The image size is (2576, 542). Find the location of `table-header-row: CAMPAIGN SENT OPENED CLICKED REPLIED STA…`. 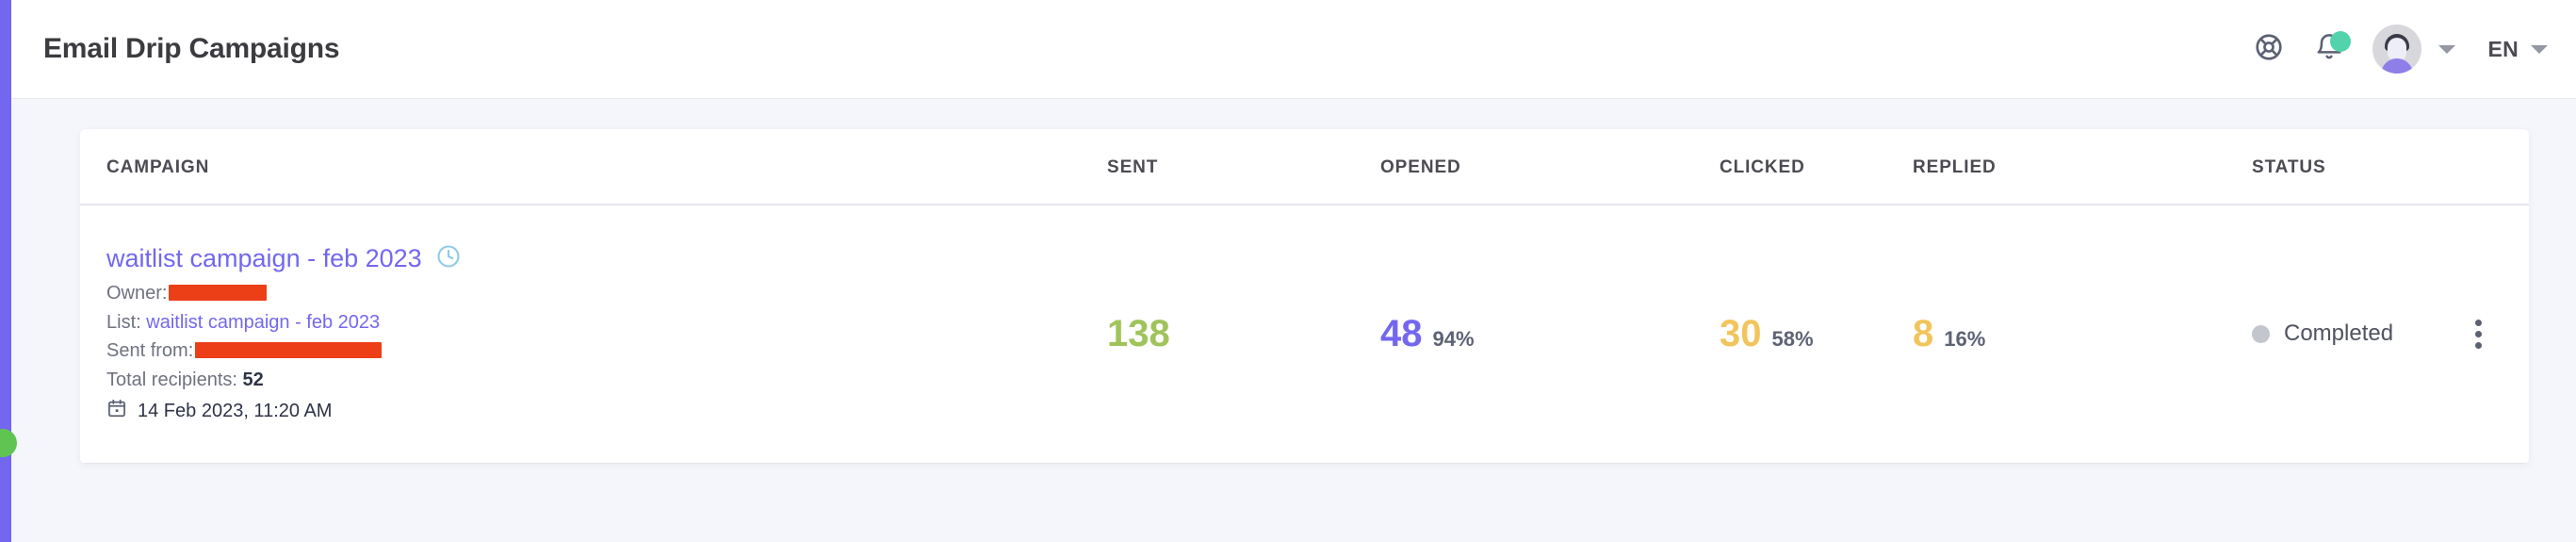

table-header-row: CAMPAIGN SENT OPENED CLICKED REPLIED STA… is located at coordinates (1304, 167).